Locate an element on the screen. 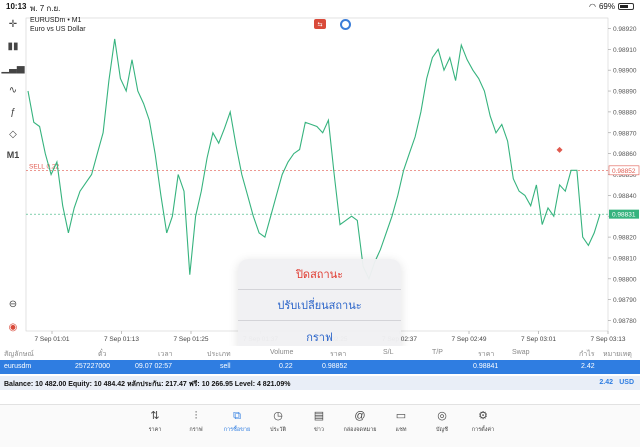 Image resolution: width=640 pixels, height=447 pixels. position-action-menu: ปิดสถานะ ปรับเปลี่ยนสถานะ กราฟ is located at coordinates (319, 306).